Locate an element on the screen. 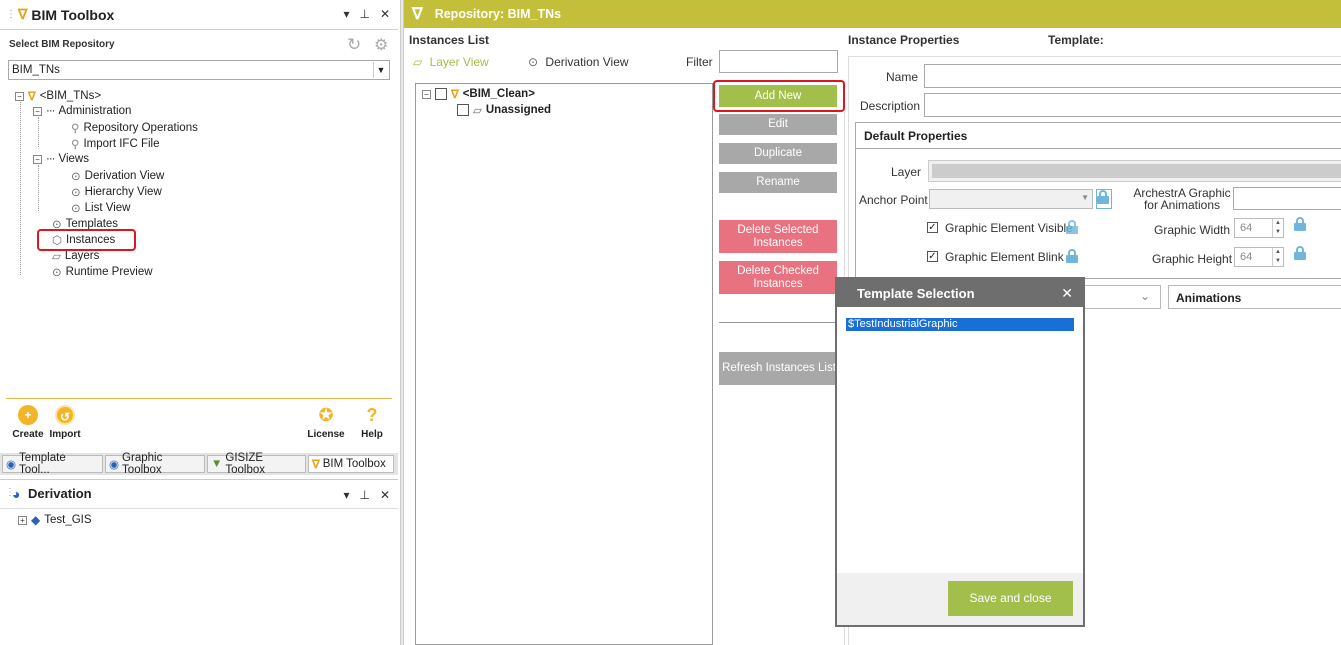 Image resolution: width=1341 pixels, height=645 pixels. buttons-divider is located at coordinates (781, 322).